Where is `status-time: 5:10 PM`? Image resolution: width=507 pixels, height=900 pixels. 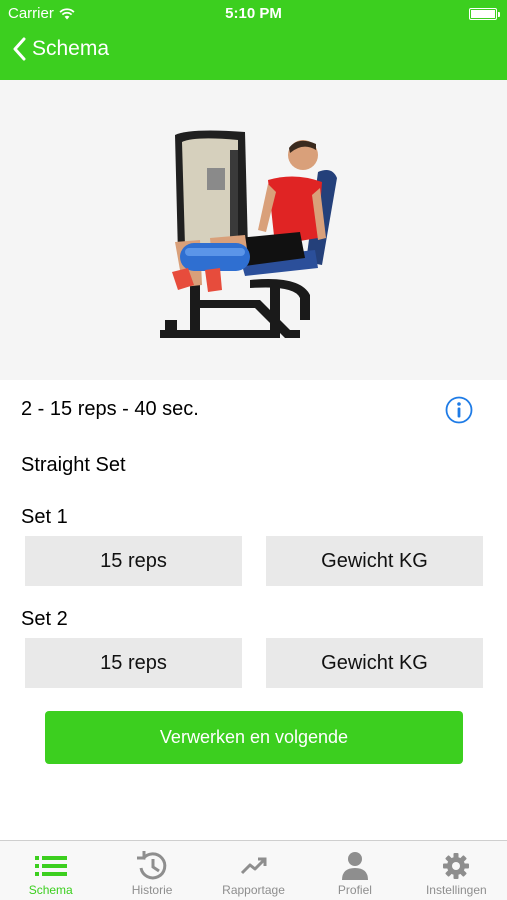
status-time: 5:10 PM is located at coordinates (253, 13).